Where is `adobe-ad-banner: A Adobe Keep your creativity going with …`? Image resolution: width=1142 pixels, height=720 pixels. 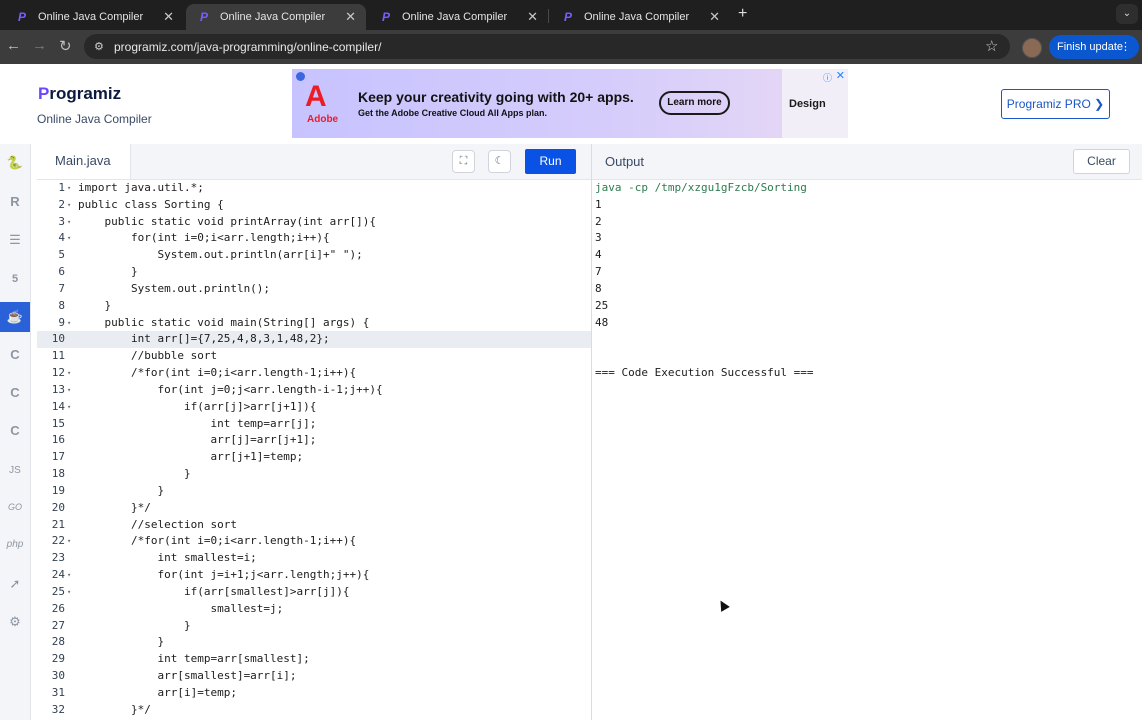 adobe-ad-banner: A Adobe Keep your creativity going with … is located at coordinates (570, 103).